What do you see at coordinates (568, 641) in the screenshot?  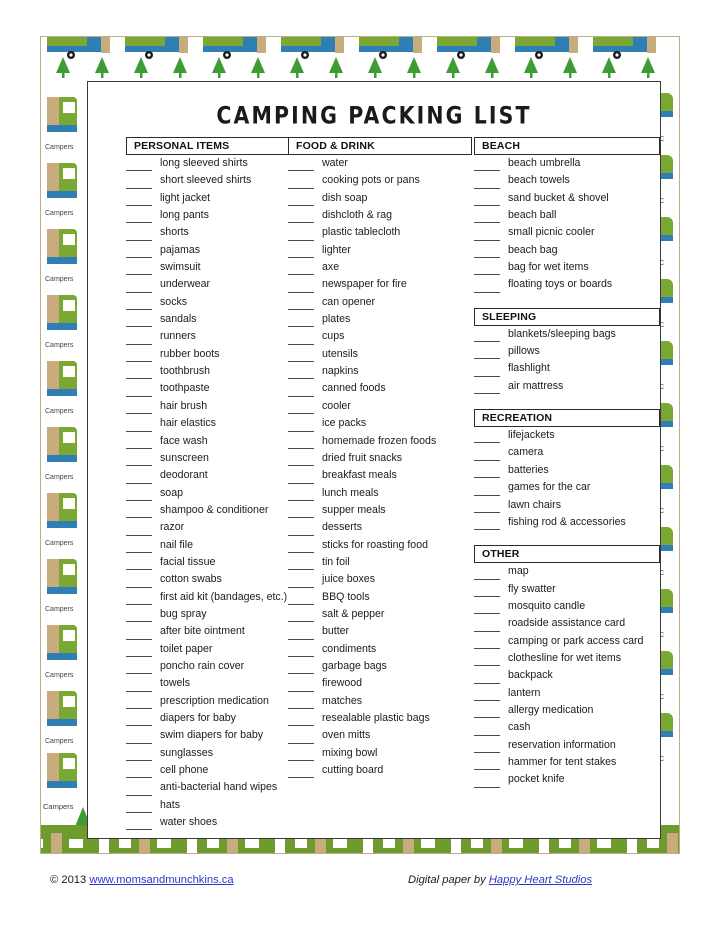 I see `checklist-item: camping or park access card` at bounding box center [568, 641].